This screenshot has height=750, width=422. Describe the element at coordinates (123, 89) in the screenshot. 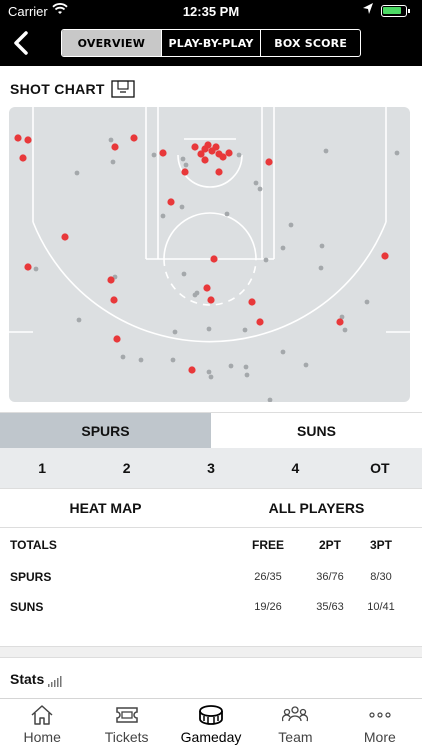

I see `court-icon` at that location.